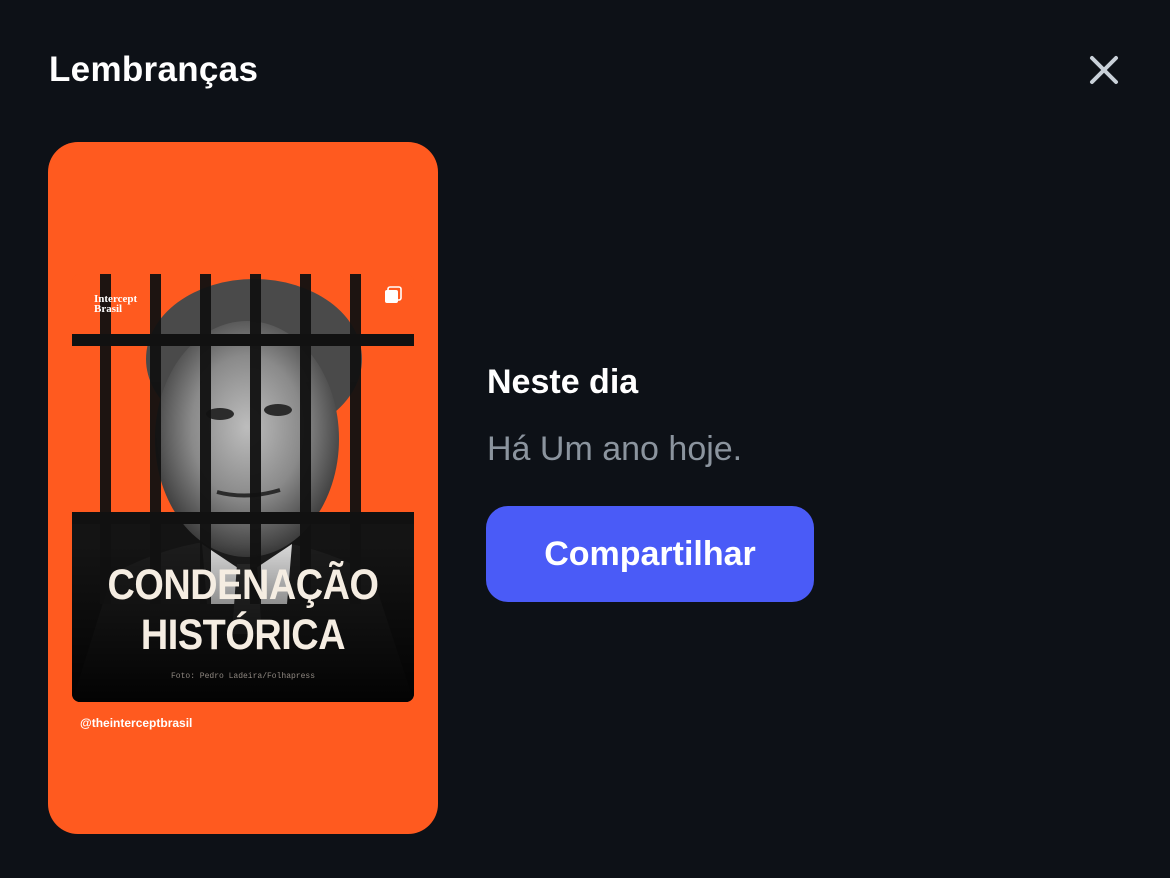 Image resolution: width=1170 pixels, height=878 pixels. Describe the element at coordinates (243, 585) in the screenshot. I see `headline-line-1: CONDENAÇÃO` at that location.